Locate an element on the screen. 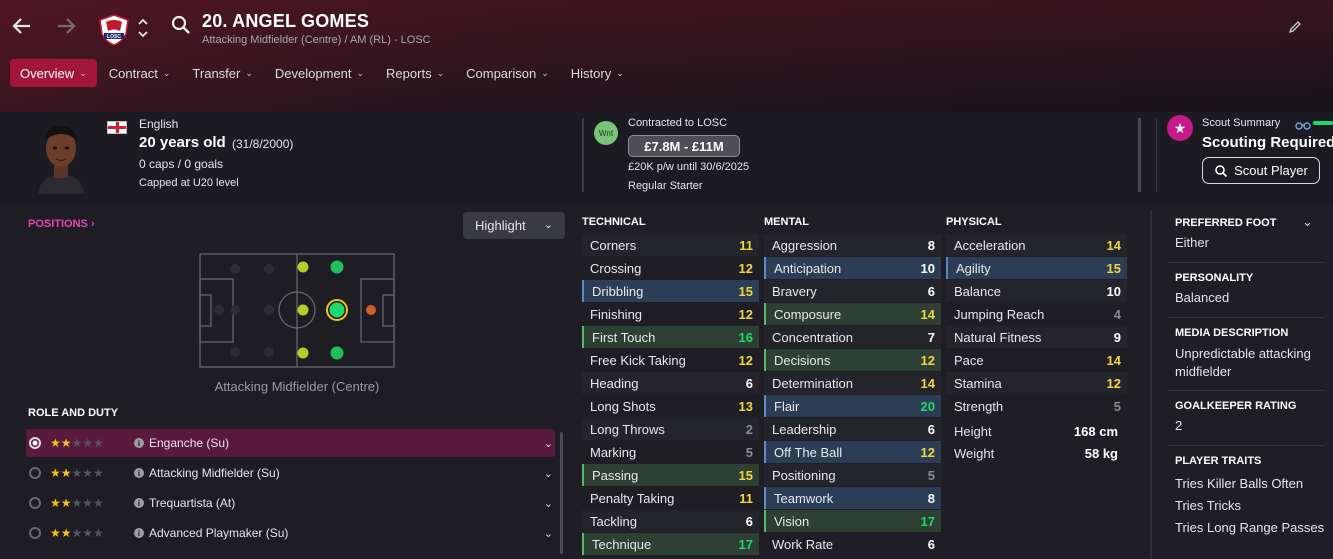  attribute-row: Pace 14 is located at coordinates (1036, 360).